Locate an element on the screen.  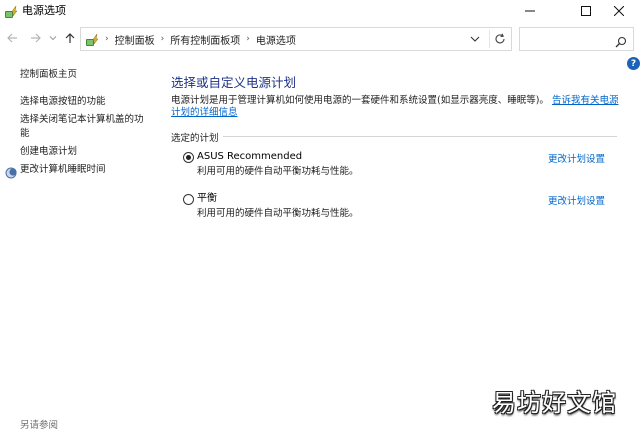
sidebar-item-lid-close: 选择关闭笔记本计算机盖的功 is located at coordinates (82, 120).